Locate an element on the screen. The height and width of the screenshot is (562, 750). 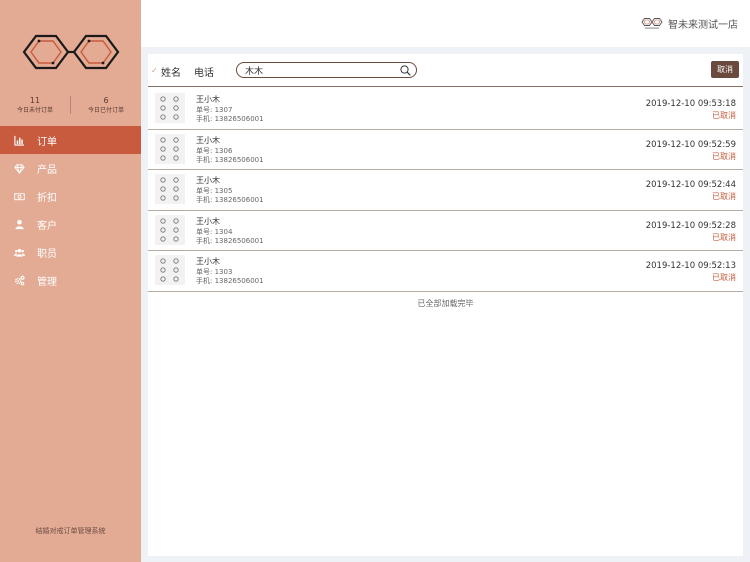
unpaid-orders-count: 11 is located at coordinates (35, 100).